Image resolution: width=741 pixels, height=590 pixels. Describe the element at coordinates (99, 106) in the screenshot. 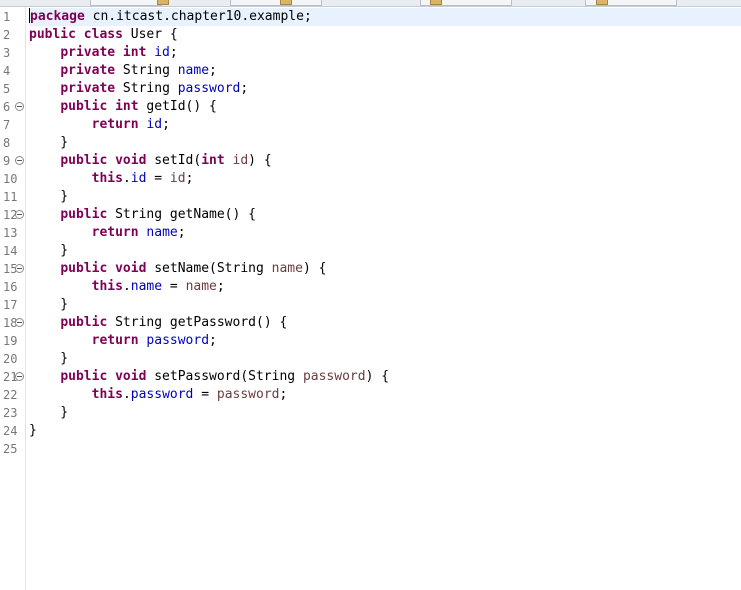

I see `keyword-token: public int` at that location.